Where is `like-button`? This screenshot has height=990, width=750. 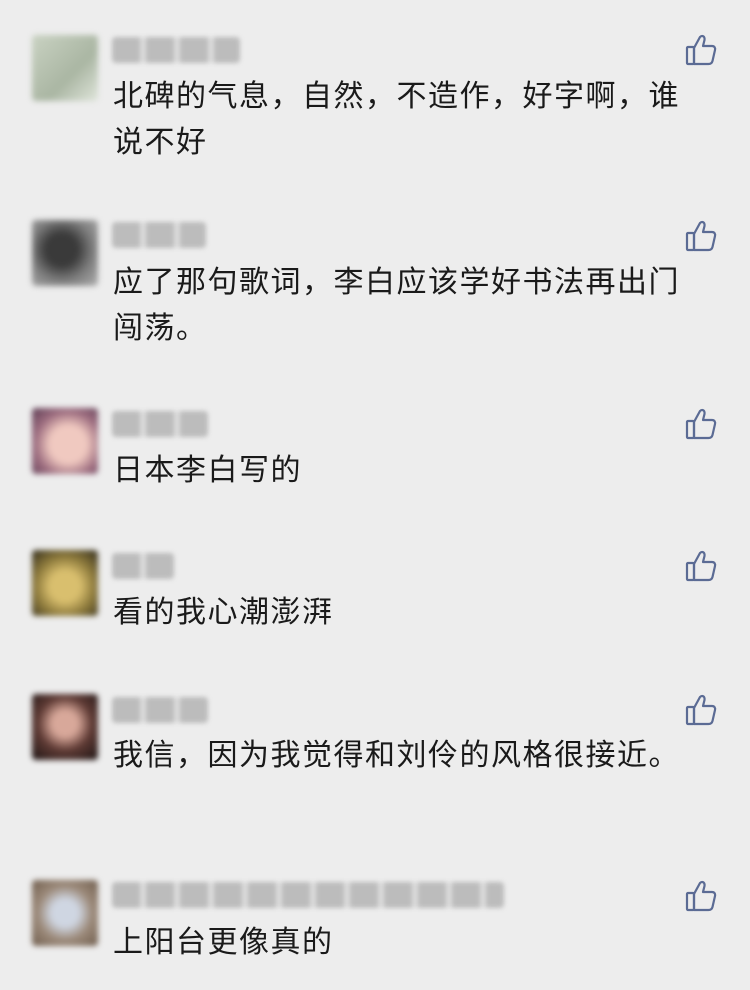 like-button is located at coordinates (701, 896).